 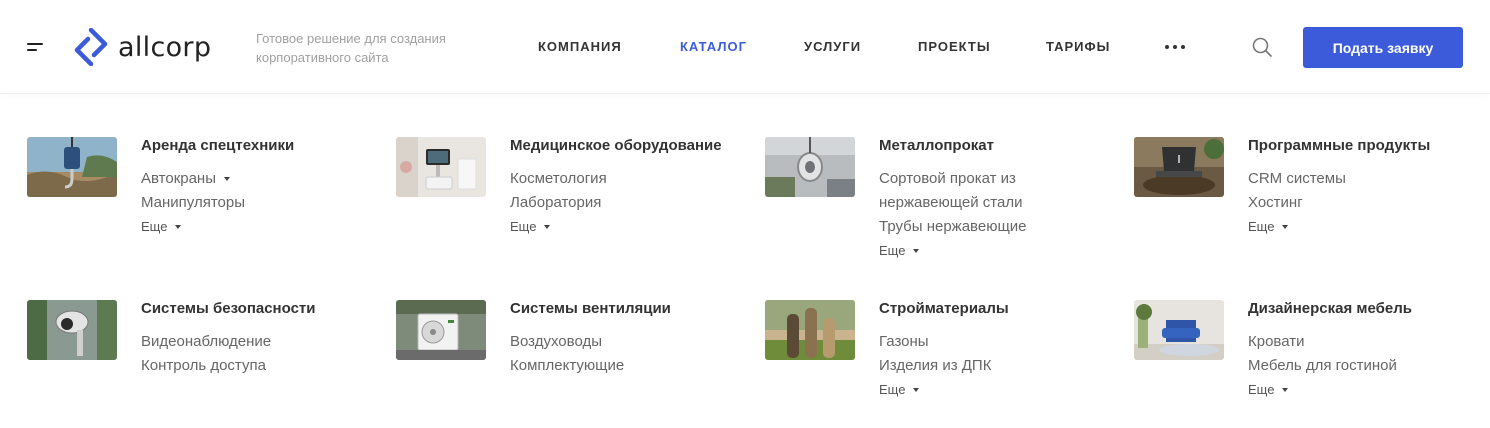 What do you see at coordinates (1078, 48) in the screenshot?
I see `nav-tariffs: ТАРИФЫ` at bounding box center [1078, 48].